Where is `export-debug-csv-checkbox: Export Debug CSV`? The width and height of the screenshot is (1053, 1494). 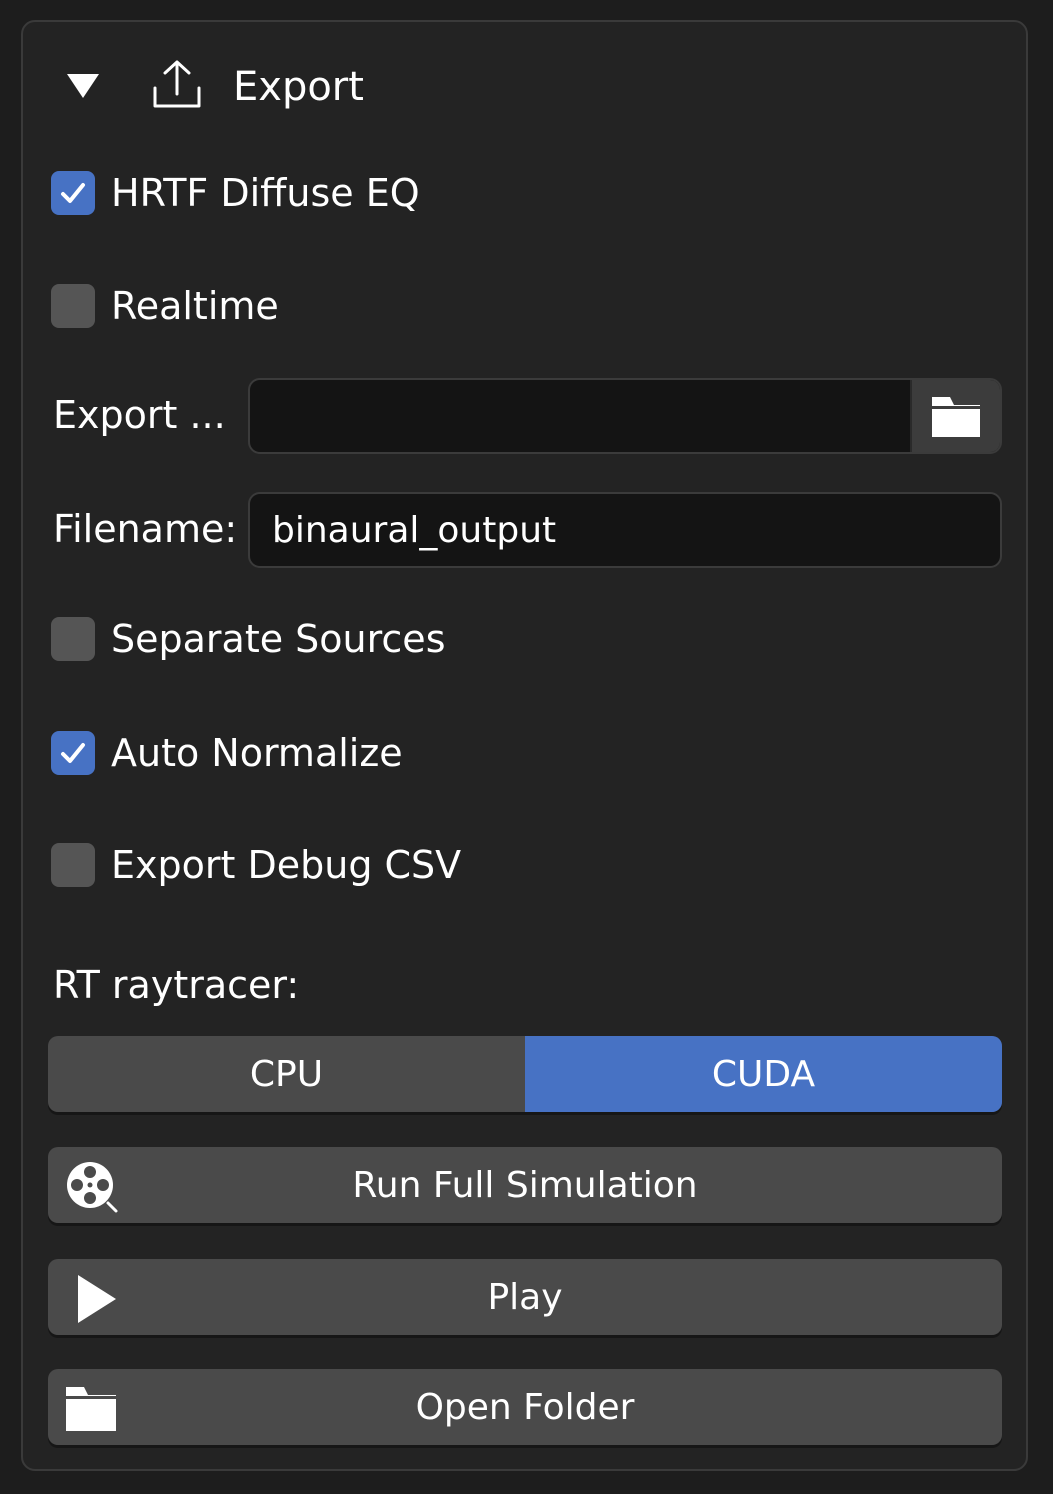
export-debug-csv-checkbox: Export Debug CSV is located at coordinates (256, 865).